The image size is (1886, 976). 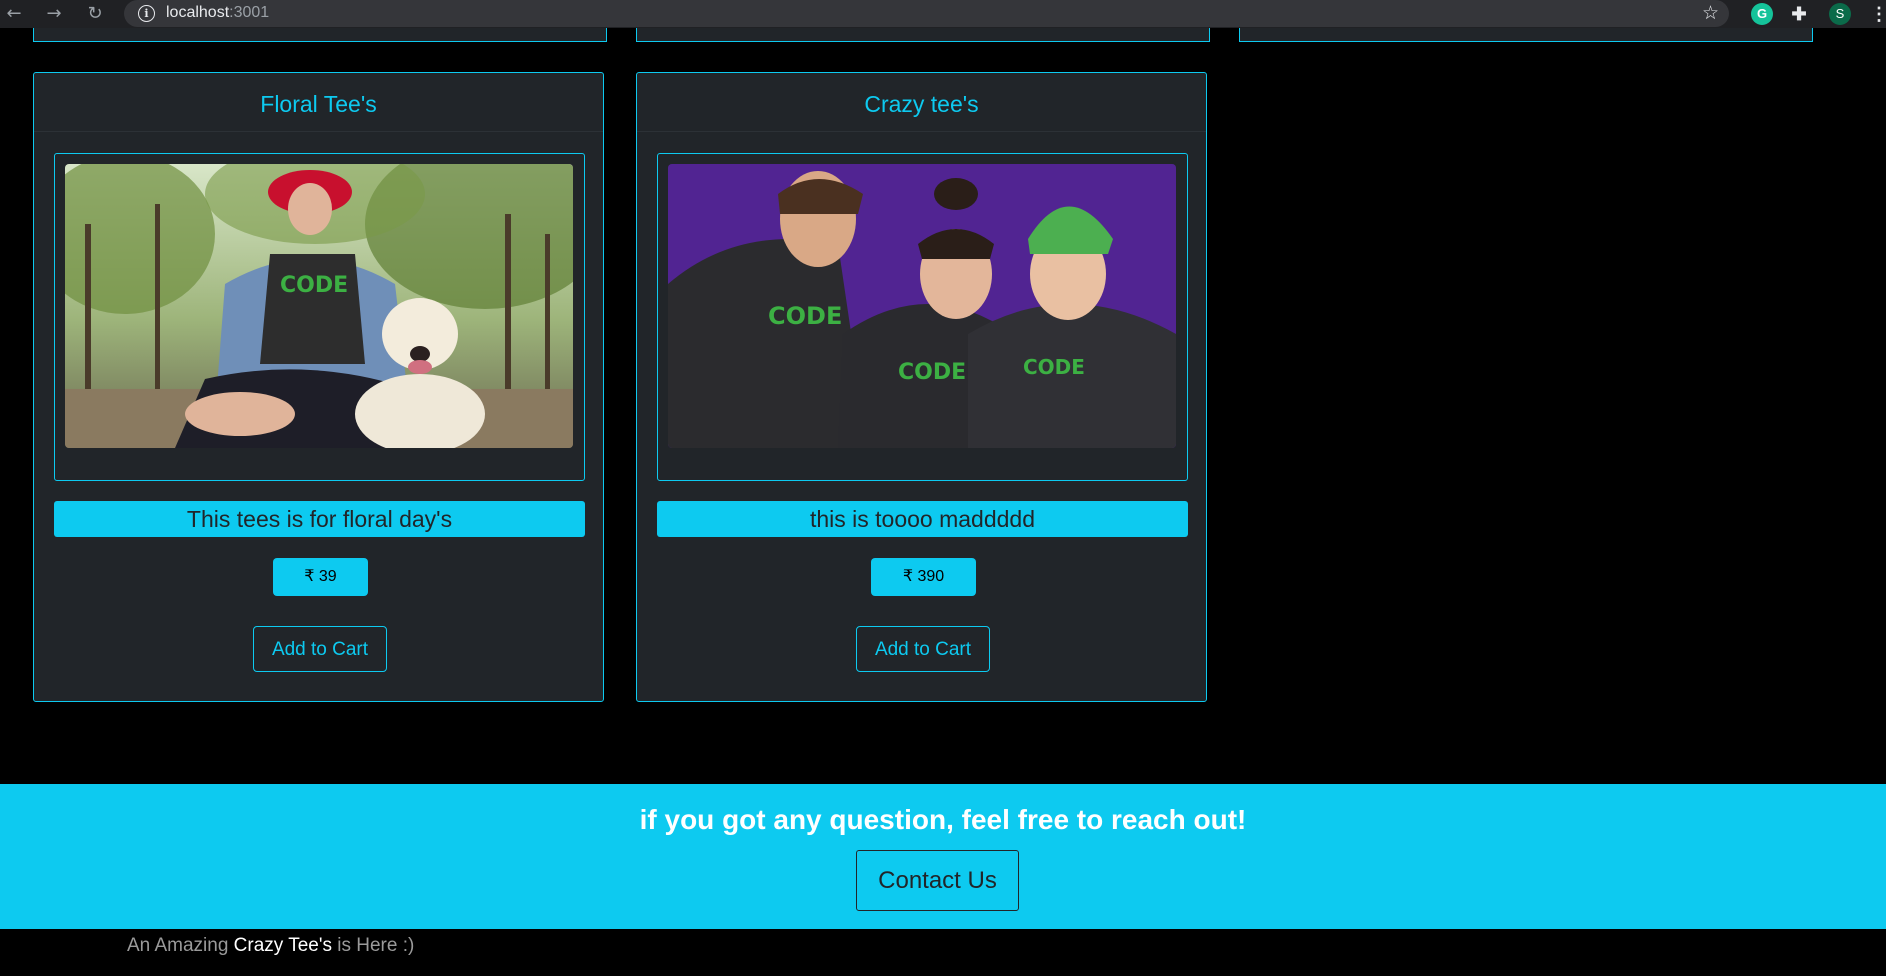 I want to click on browser-toolbar: ← → ↻ i localhost:3001 ☆ G ✚ S ⋮, so click(x=943, y=14).